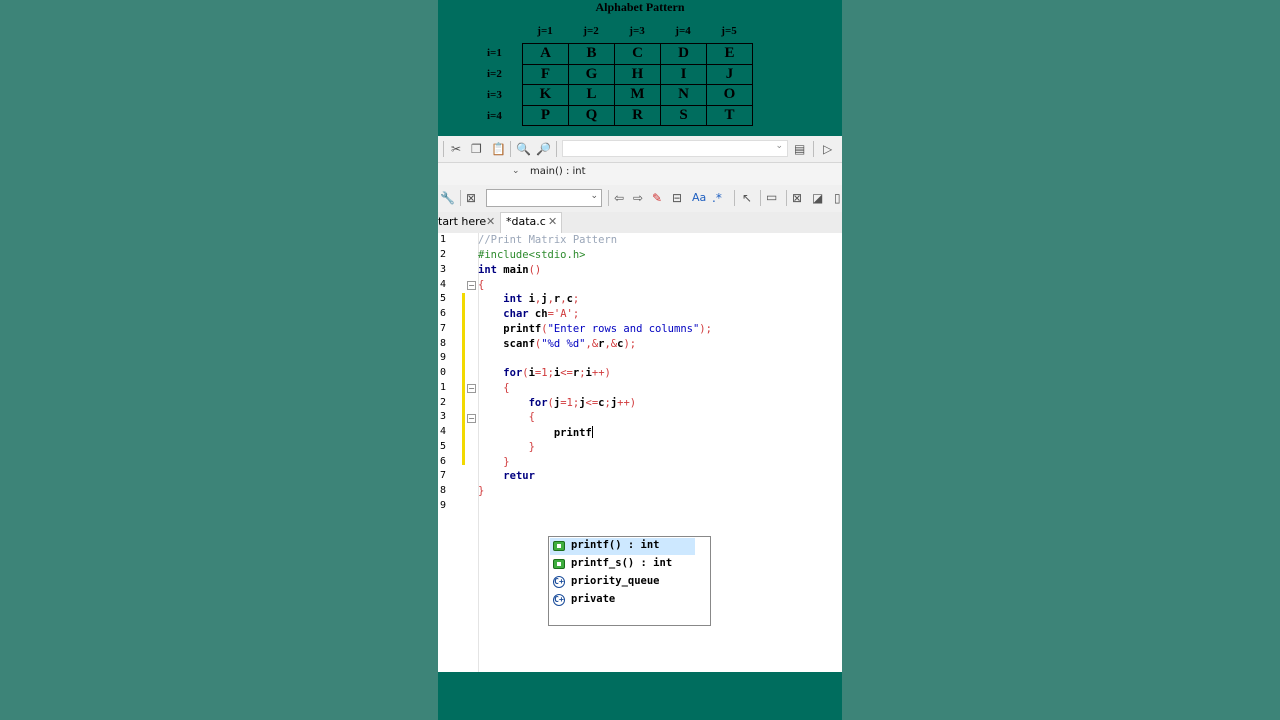 The width and height of the screenshot is (1280, 720). What do you see at coordinates (640, 7) in the screenshot?
I see `pattern-title: Alphabet Pattern` at bounding box center [640, 7].